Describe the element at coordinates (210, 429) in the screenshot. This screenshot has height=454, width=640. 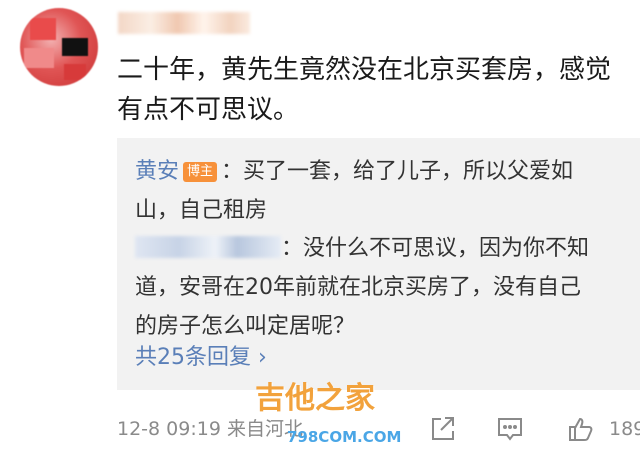
I see `comment-meta: 12-8 09:19 来自河北` at that location.